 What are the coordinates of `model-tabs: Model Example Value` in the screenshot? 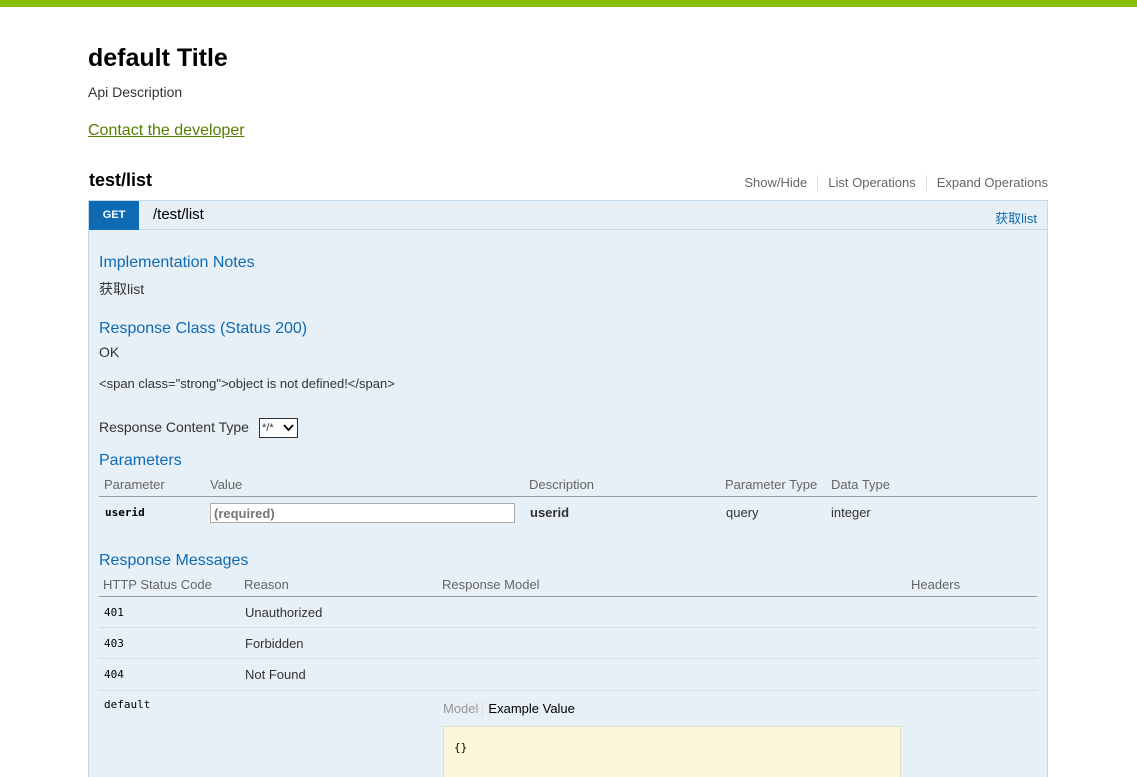 It's located at (509, 708).